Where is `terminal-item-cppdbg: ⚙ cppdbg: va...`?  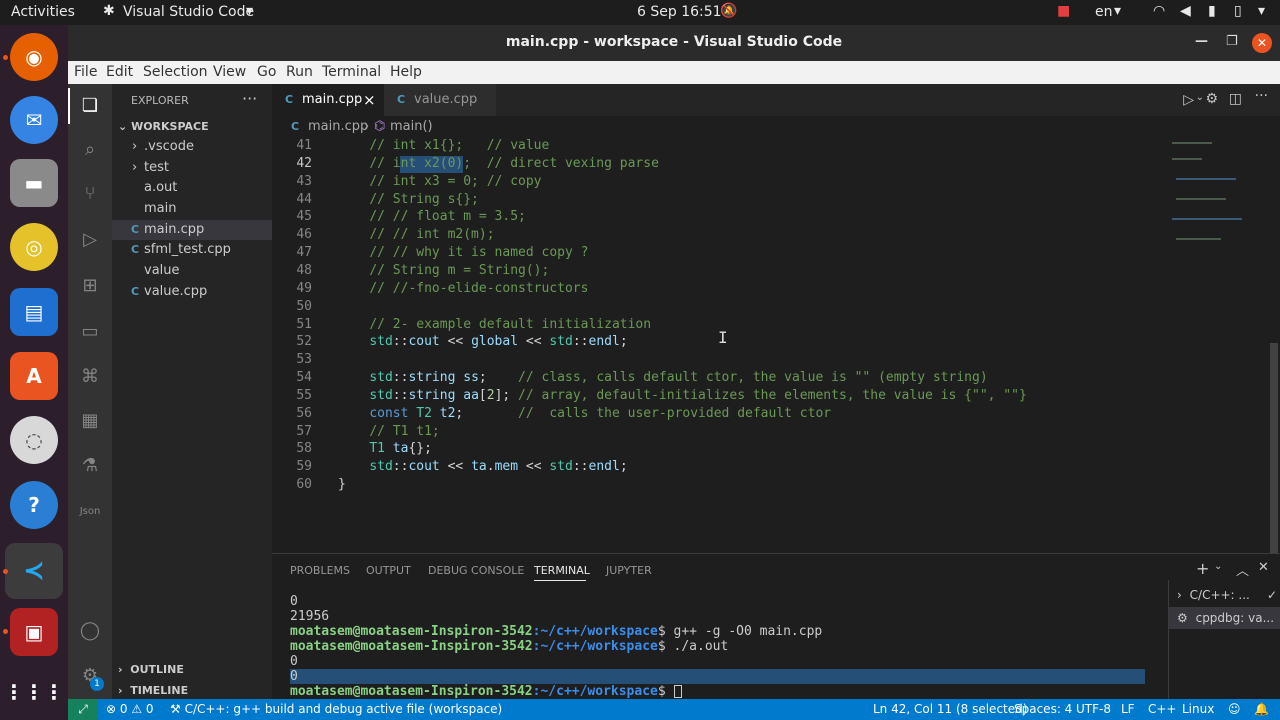
terminal-item-cppdbg: ⚙ cppdbg: va... is located at coordinates (1224, 618).